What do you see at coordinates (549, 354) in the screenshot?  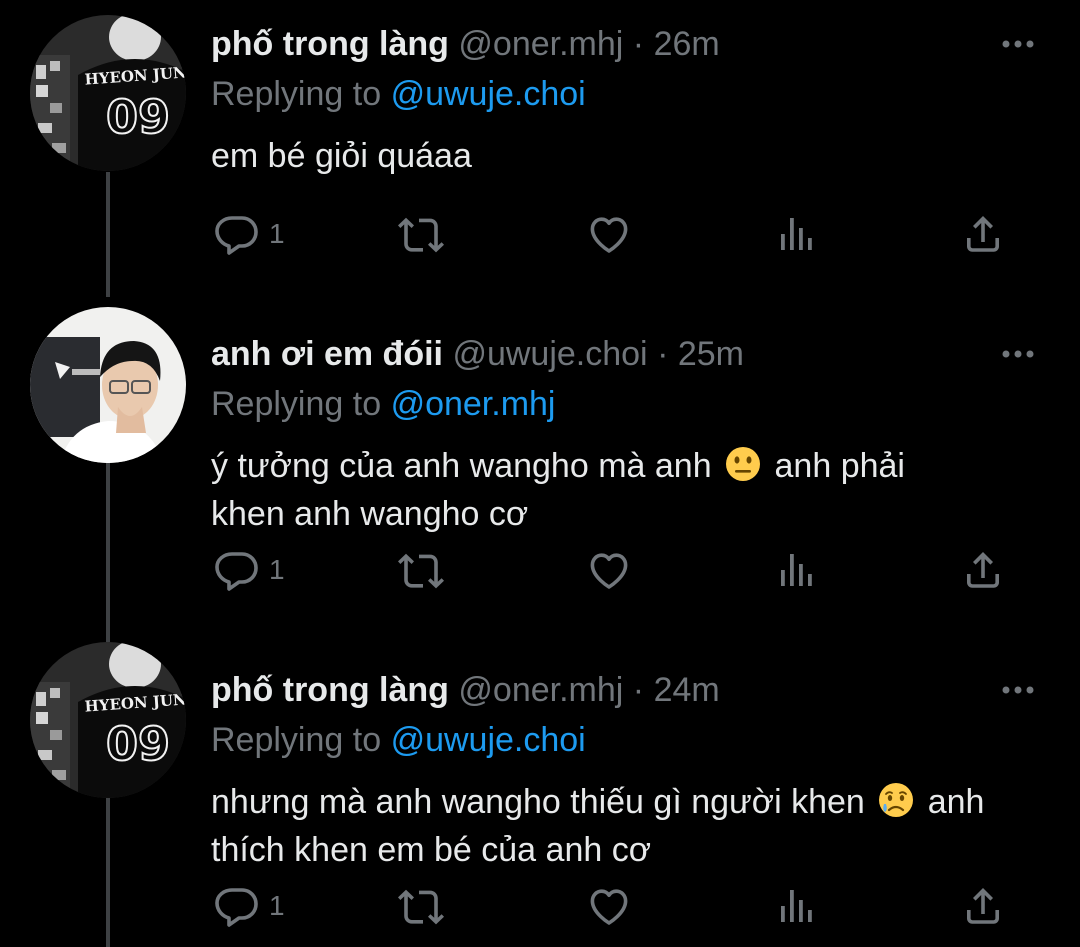 I see `handle: @uwuje.choi` at bounding box center [549, 354].